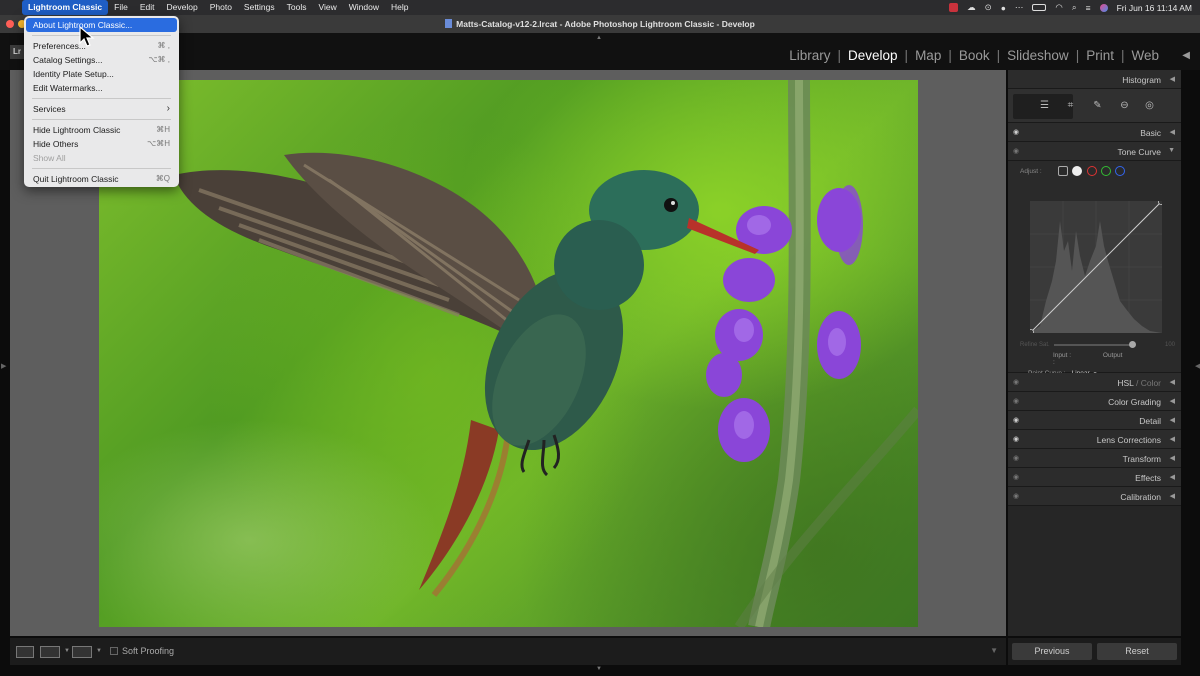 Image resolution: width=1200 pixels, height=676 pixels. What do you see at coordinates (1094, 477) in the screenshot?
I see `panel-effects: ◉ Effects ◀` at bounding box center [1094, 477].